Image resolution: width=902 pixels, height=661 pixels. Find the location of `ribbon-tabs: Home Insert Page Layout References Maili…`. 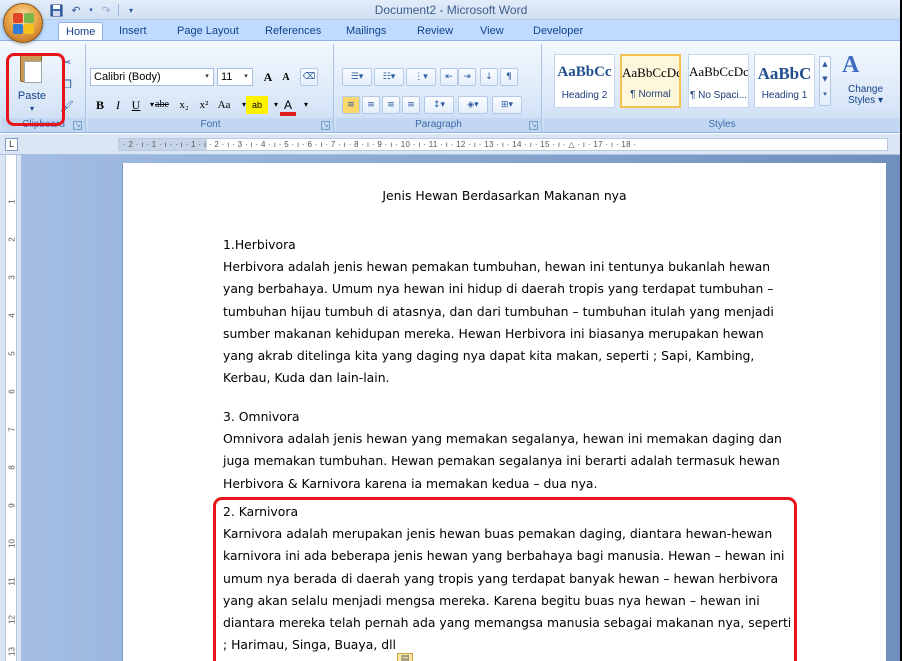

ribbon-tabs: Home Insert Page Layout References Maili… is located at coordinates (451, 30).